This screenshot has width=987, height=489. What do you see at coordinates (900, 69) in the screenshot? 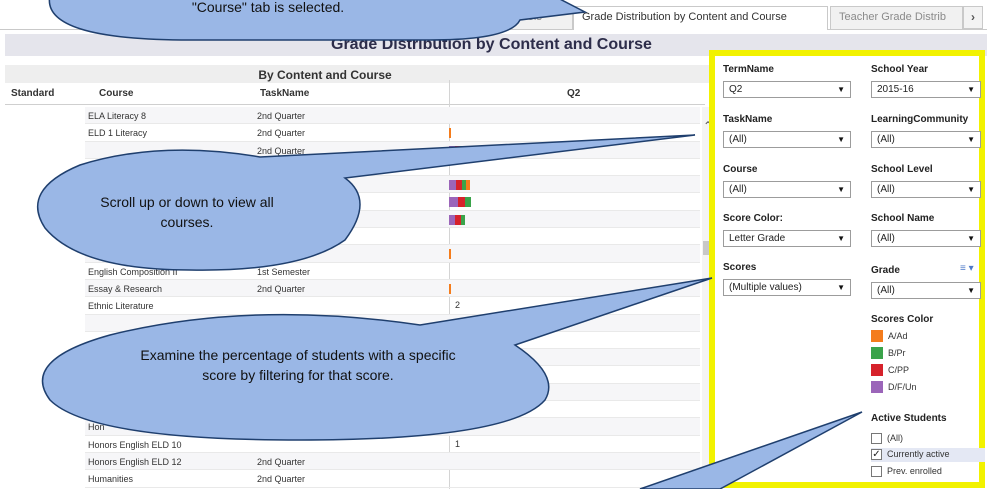
I see `filter-label-school-year: School Year` at bounding box center [900, 69].